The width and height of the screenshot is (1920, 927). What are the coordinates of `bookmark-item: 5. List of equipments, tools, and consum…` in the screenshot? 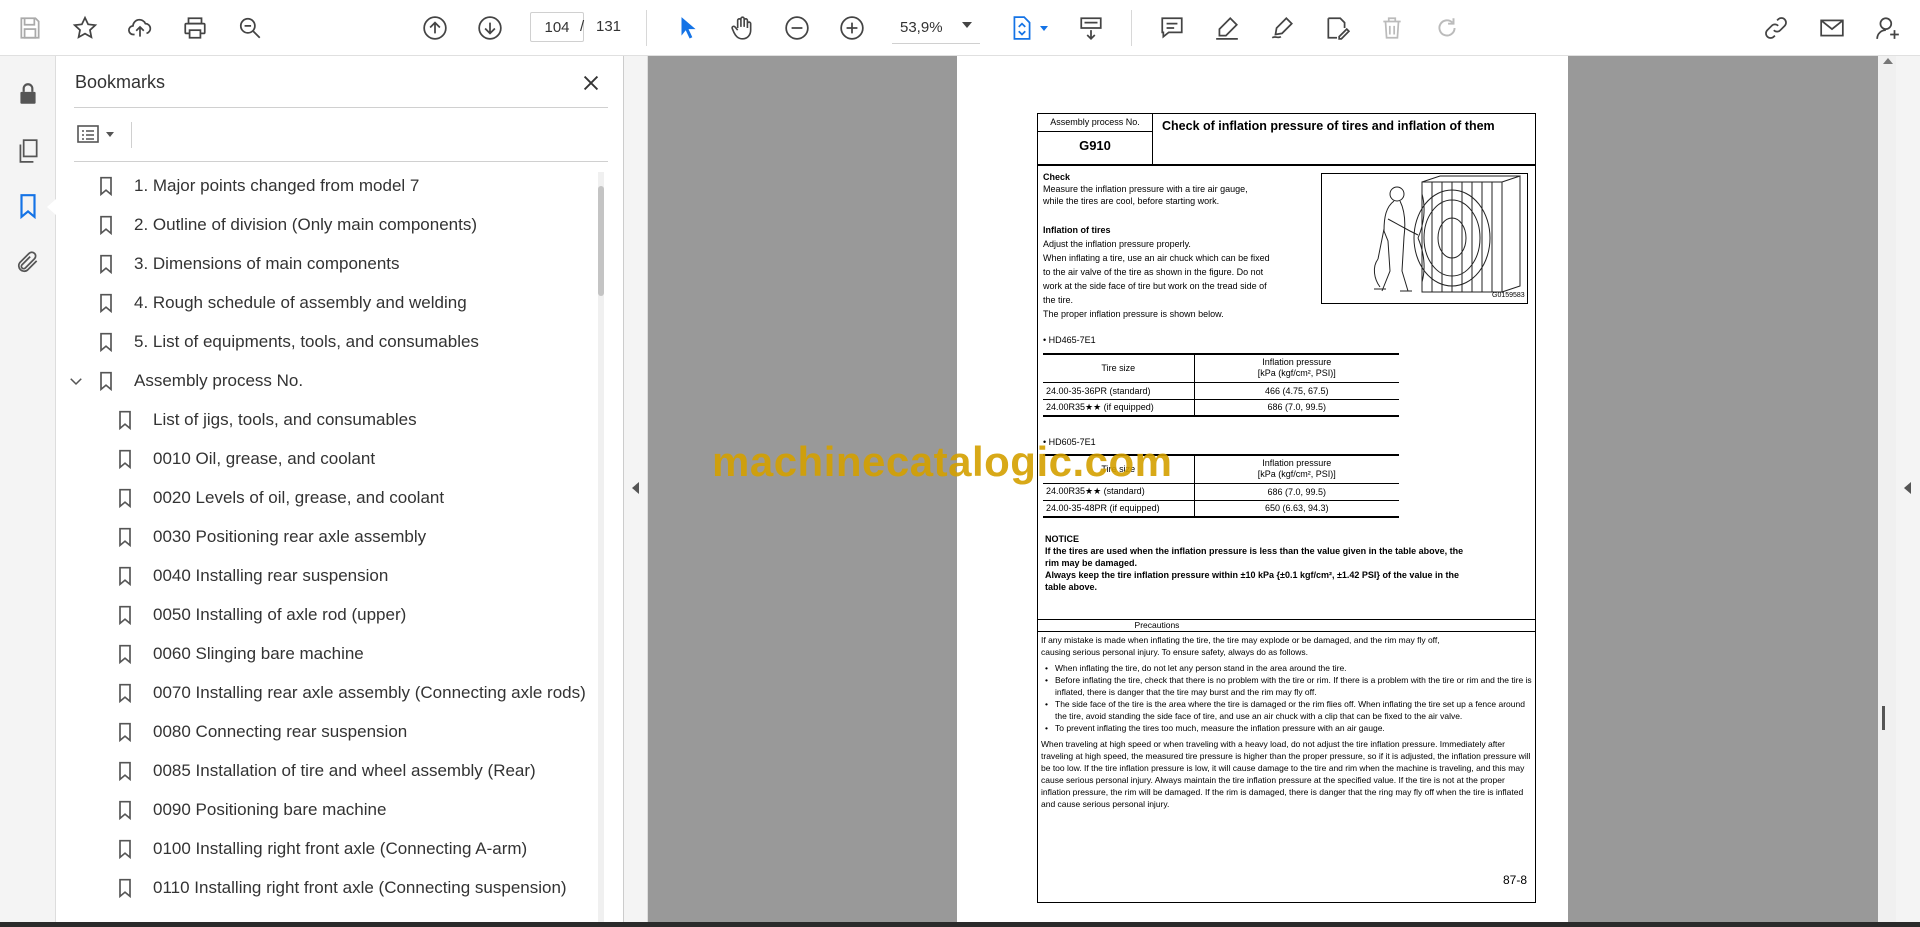 It's located at (286, 342).